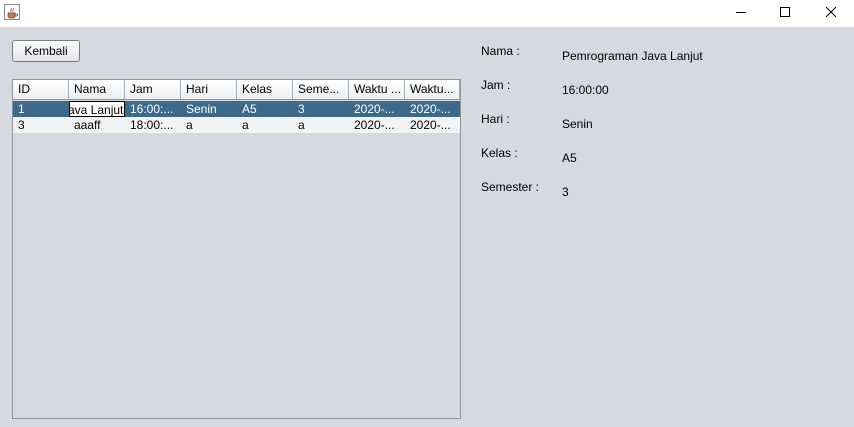 The width and height of the screenshot is (854, 427). I want to click on java-cup-icon, so click(12, 12).